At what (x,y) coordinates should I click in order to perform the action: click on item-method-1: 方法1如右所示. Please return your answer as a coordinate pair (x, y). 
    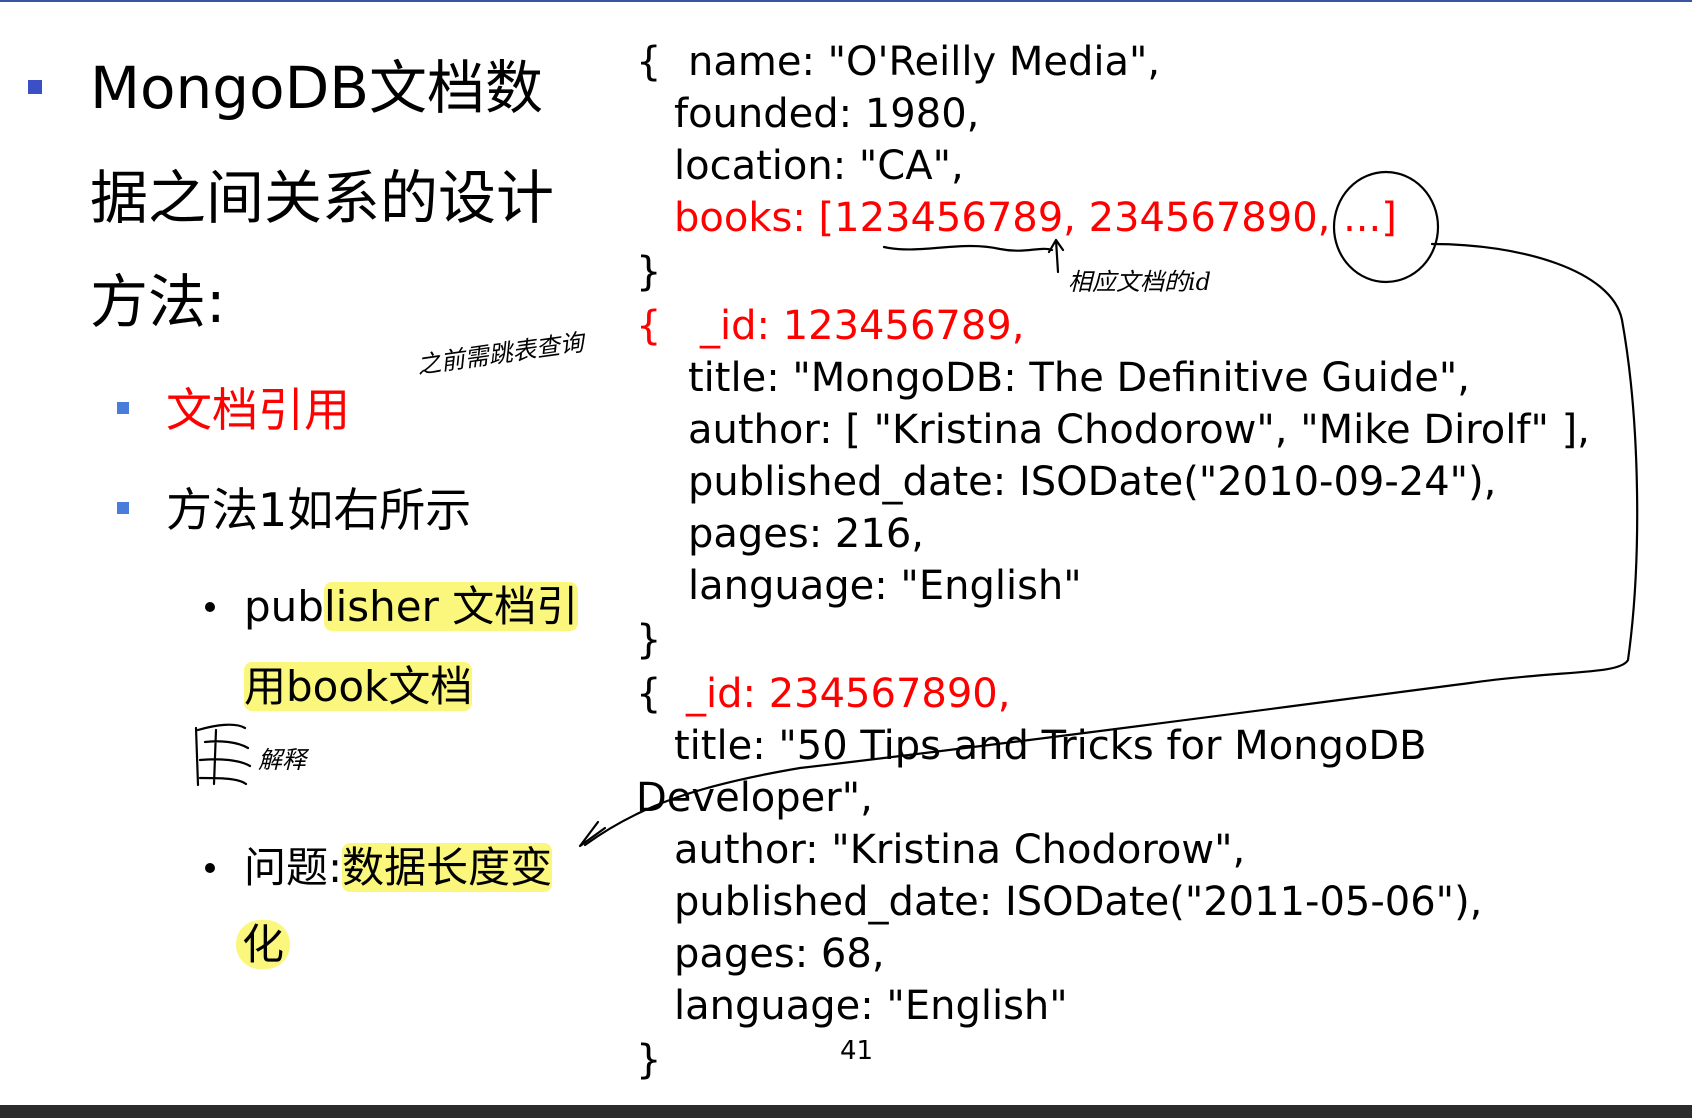
    Looking at the image, I should click on (319, 510).